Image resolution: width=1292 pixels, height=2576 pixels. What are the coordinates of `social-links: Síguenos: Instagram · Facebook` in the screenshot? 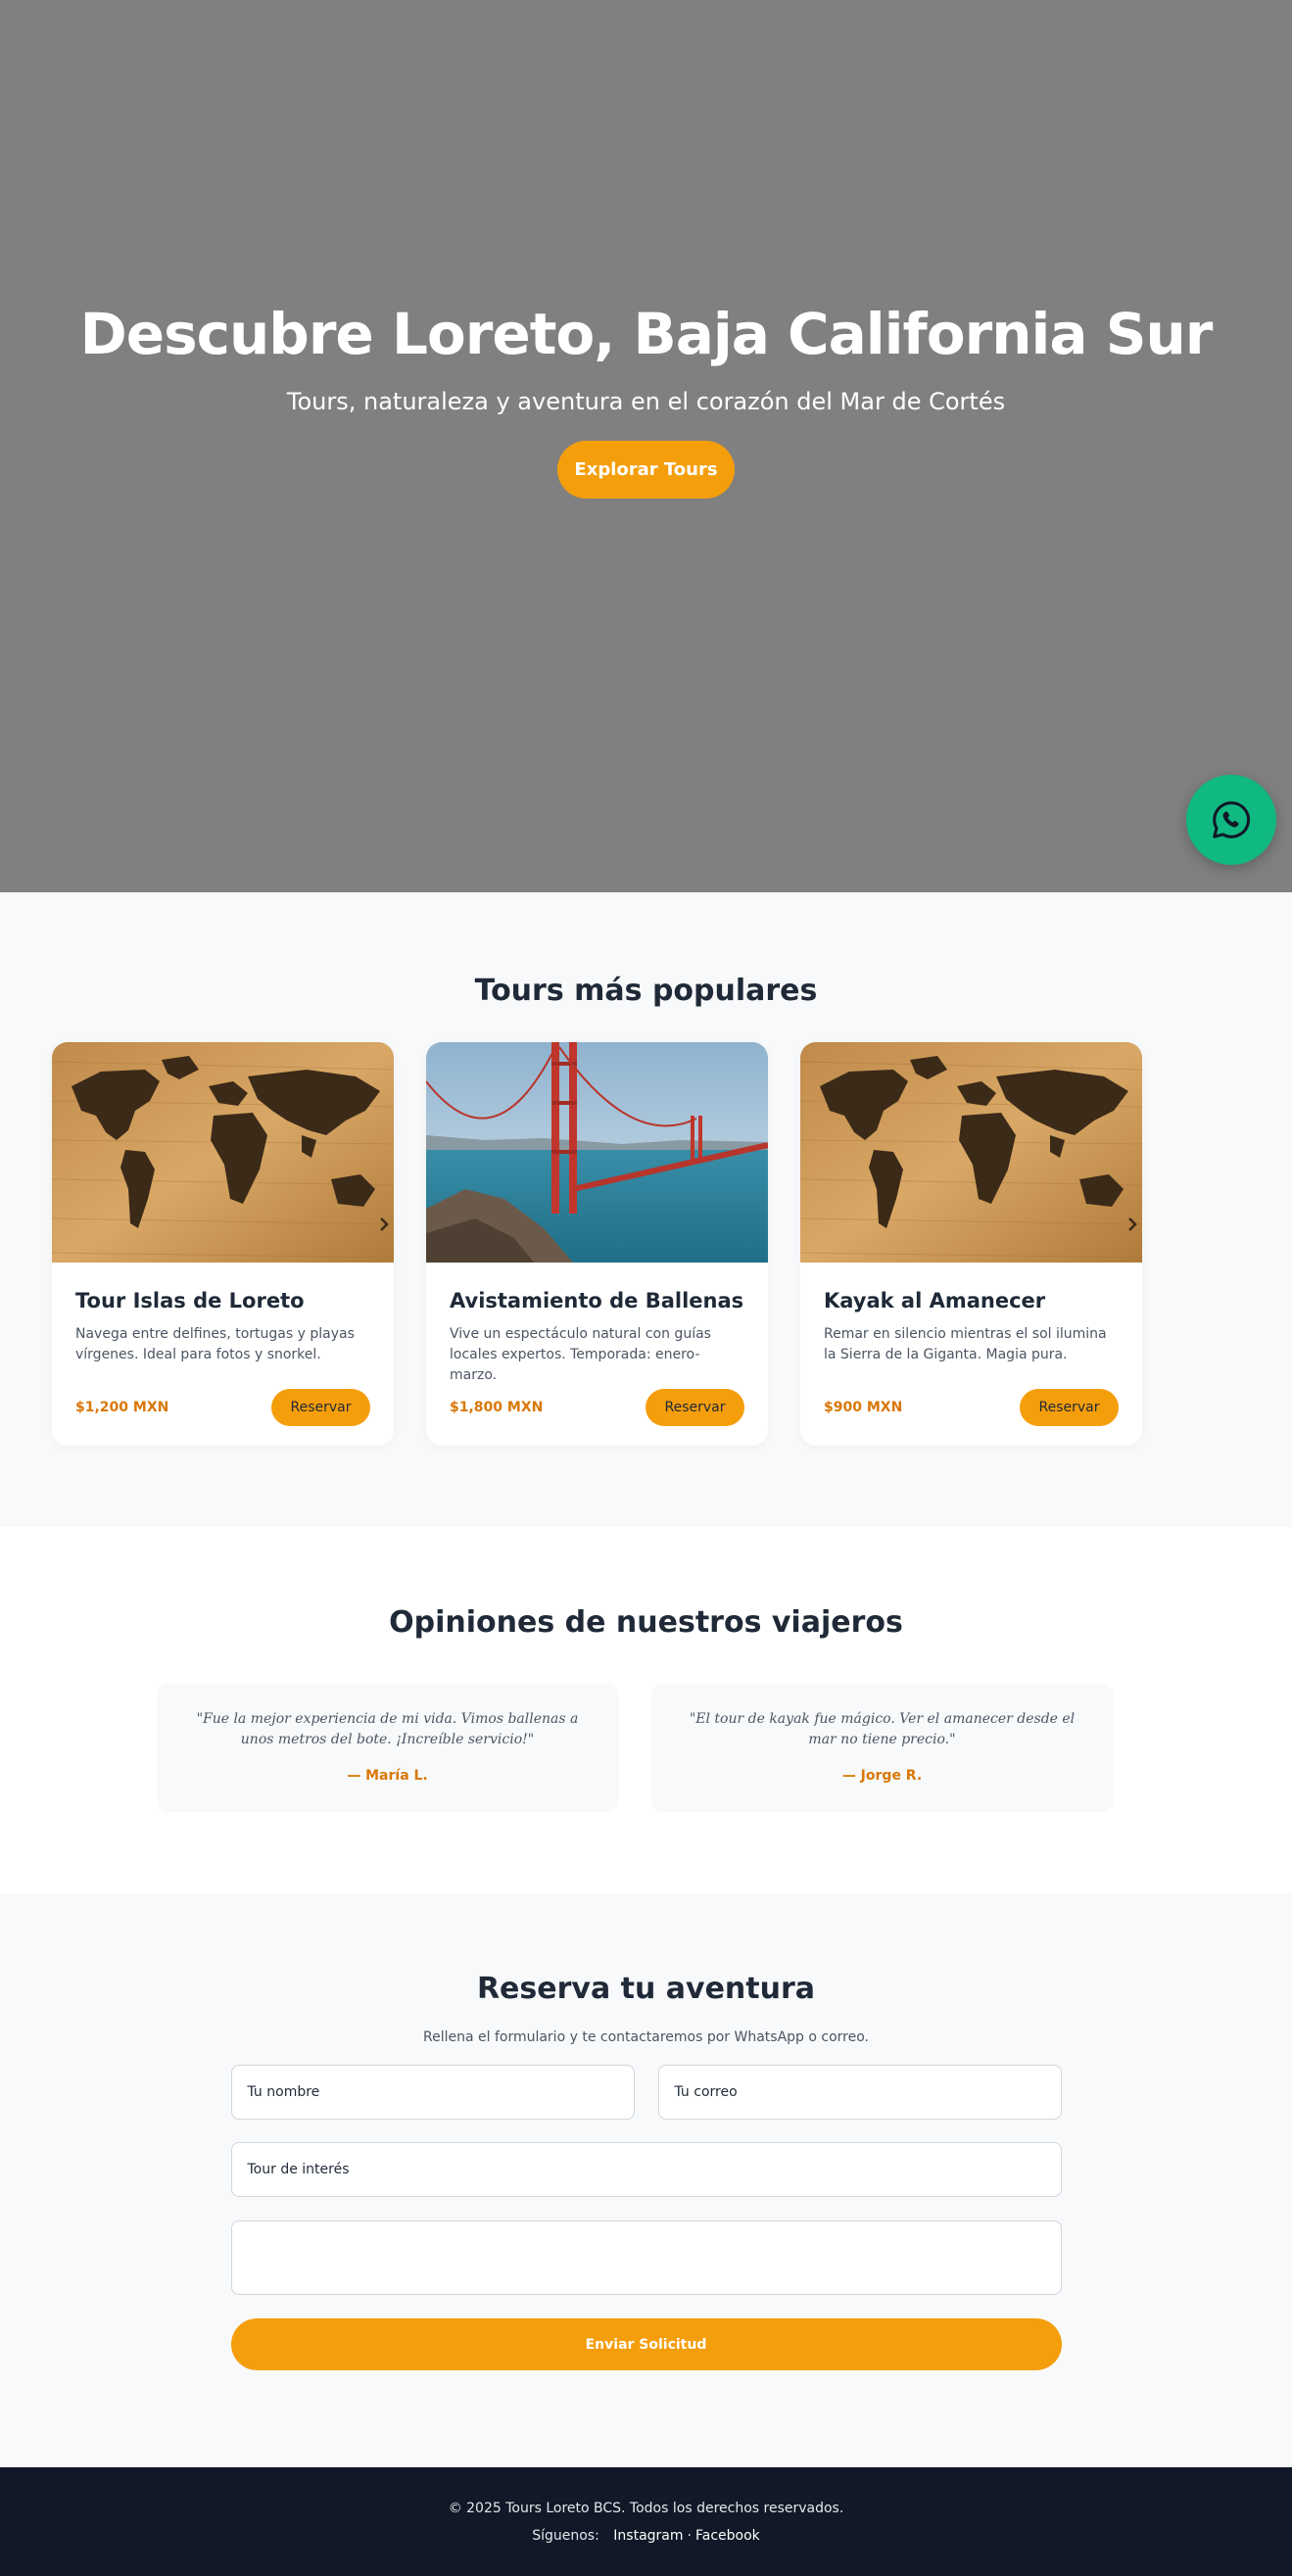 It's located at (646, 2536).